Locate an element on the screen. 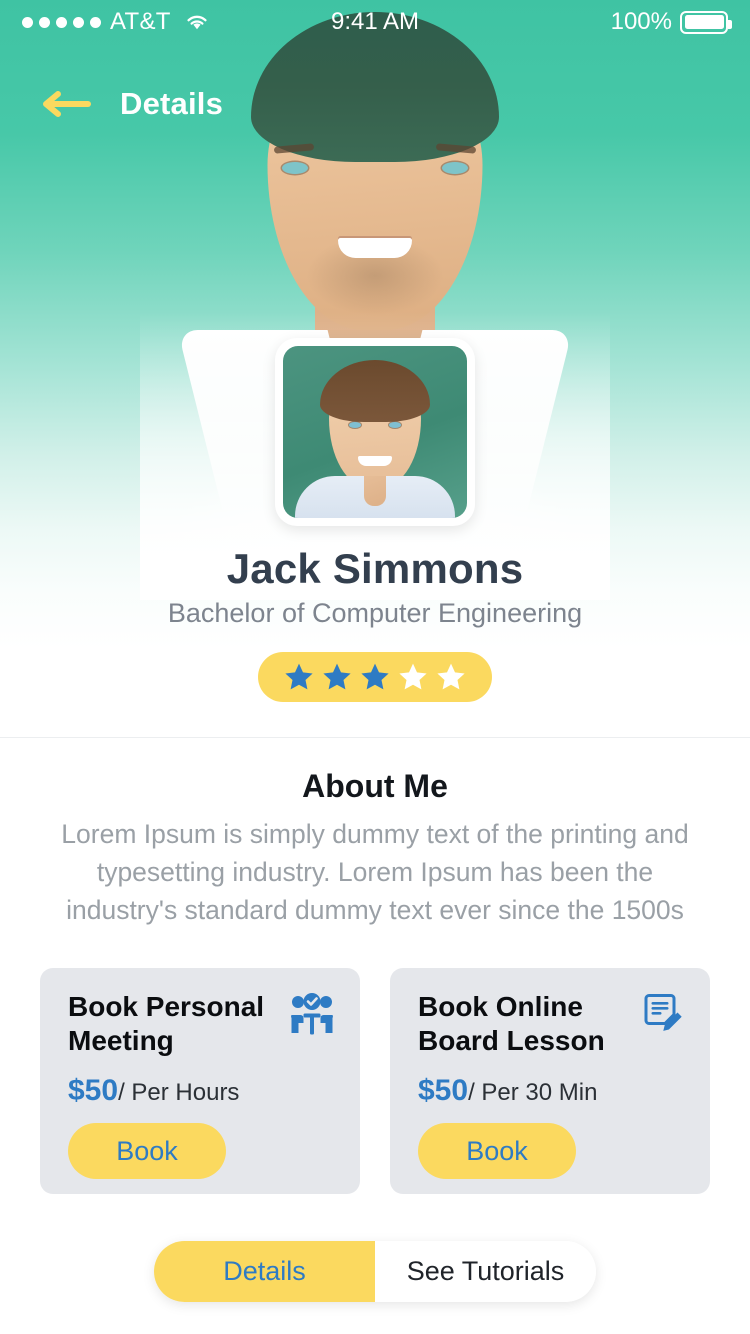 This screenshot has height=1334, width=750. back-arrow-icon is located at coordinates (66, 104).